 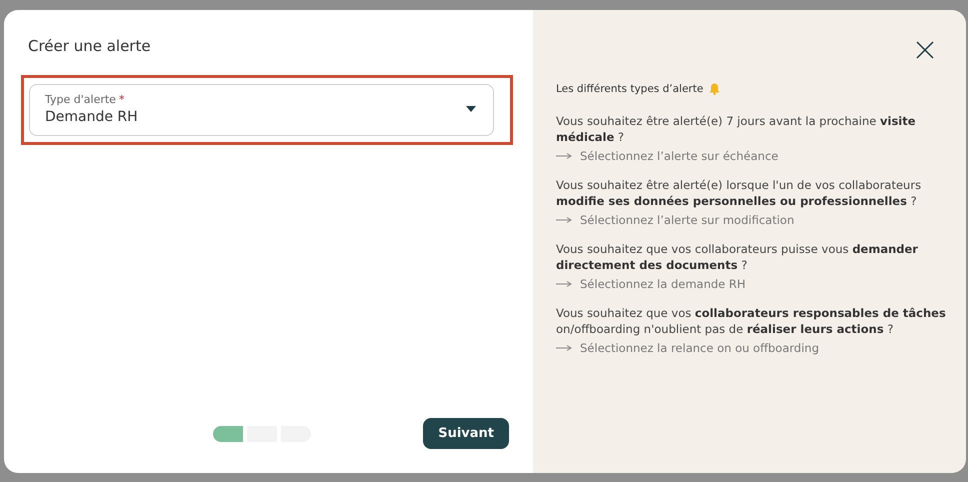 What do you see at coordinates (92, 117) in the screenshot?
I see `field-value: Demande RH` at bounding box center [92, 117].